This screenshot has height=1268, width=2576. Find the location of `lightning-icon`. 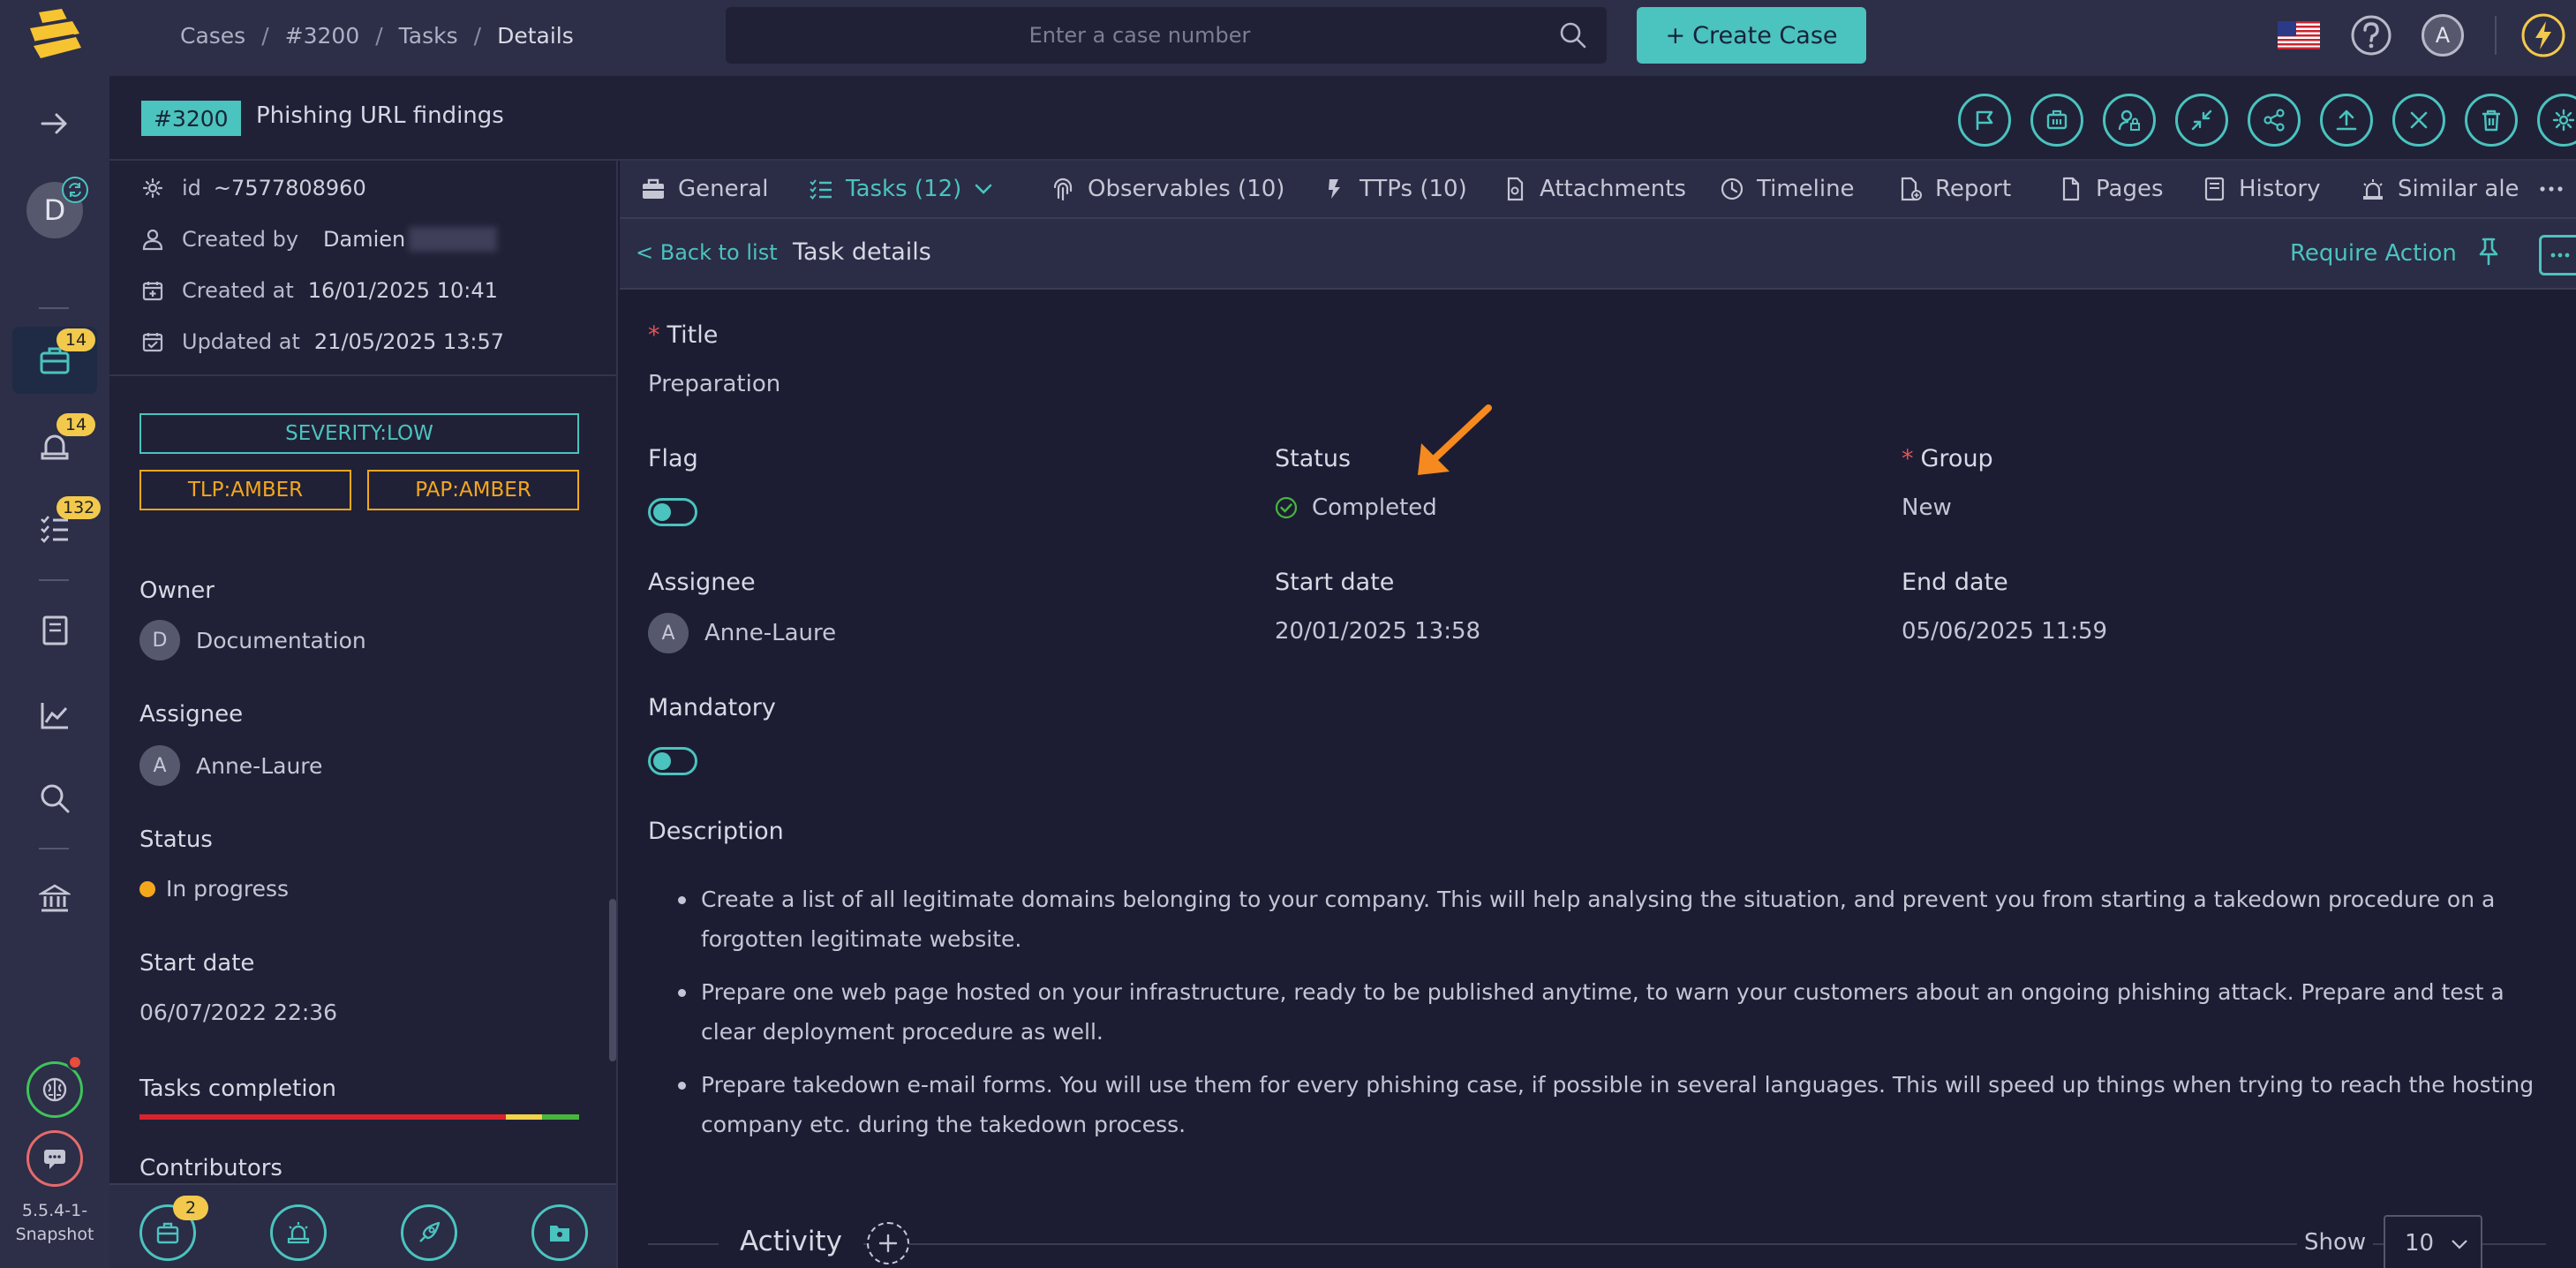

lightning-icon is located at coordinates (2543, 35).